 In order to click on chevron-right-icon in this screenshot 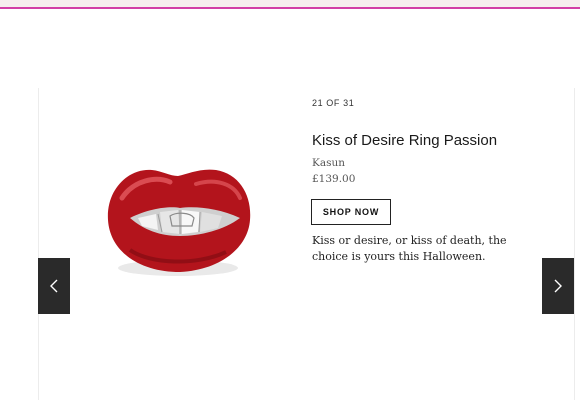, I will do `click(558, 286)`.